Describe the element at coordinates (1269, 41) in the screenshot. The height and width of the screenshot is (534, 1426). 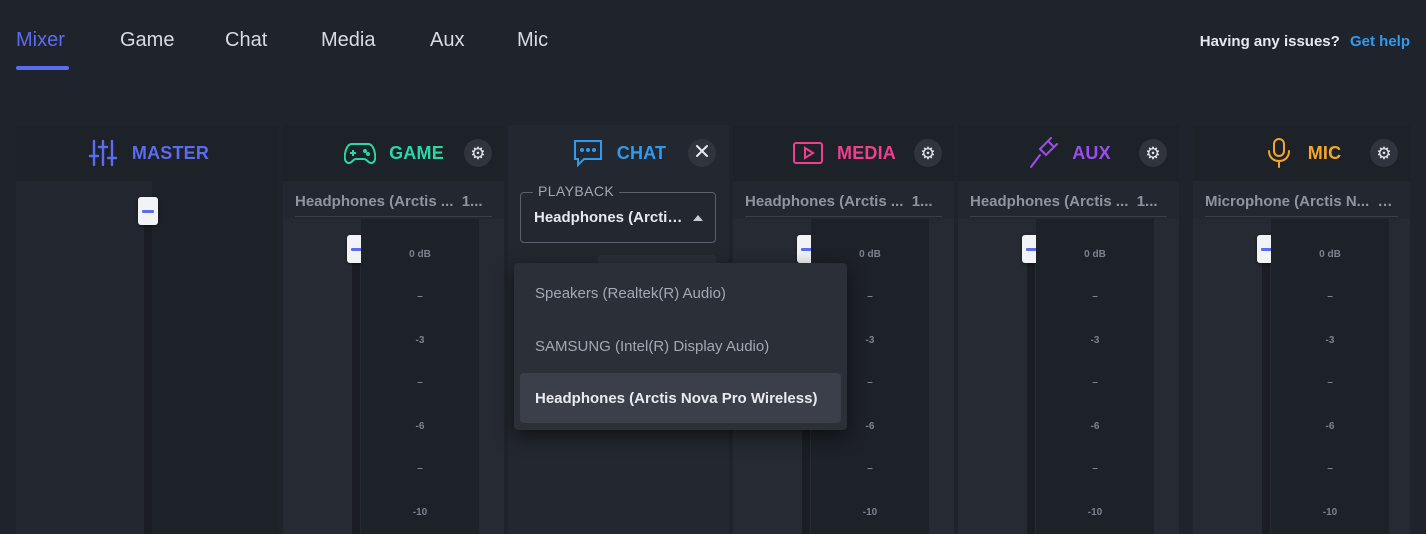
I see `help-question: Having any issues?` at that location.